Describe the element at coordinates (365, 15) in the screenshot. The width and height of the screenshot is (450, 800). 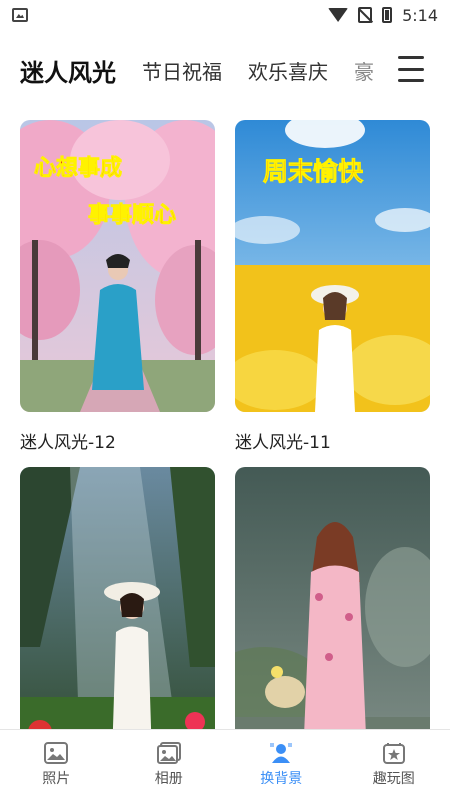
I see `no-sim-icon` at that location.